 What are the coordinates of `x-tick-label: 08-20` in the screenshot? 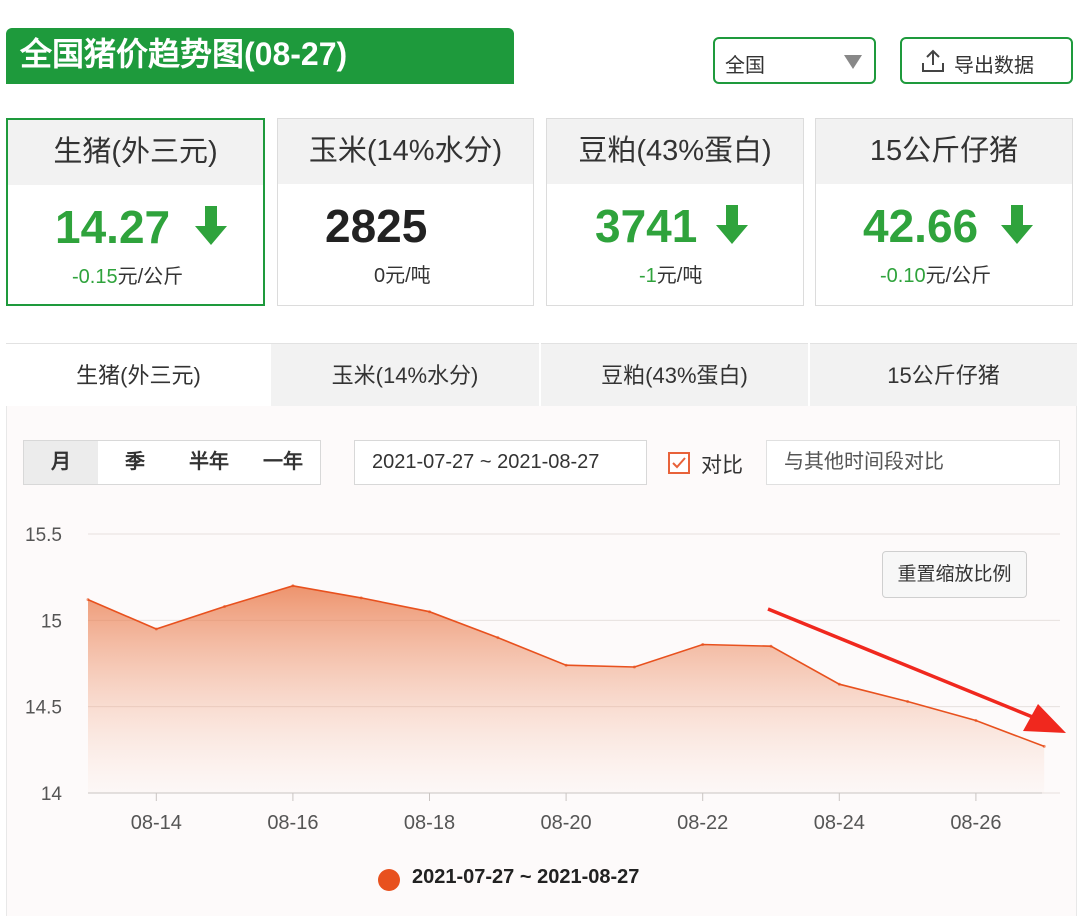 It's located at (566, 823).